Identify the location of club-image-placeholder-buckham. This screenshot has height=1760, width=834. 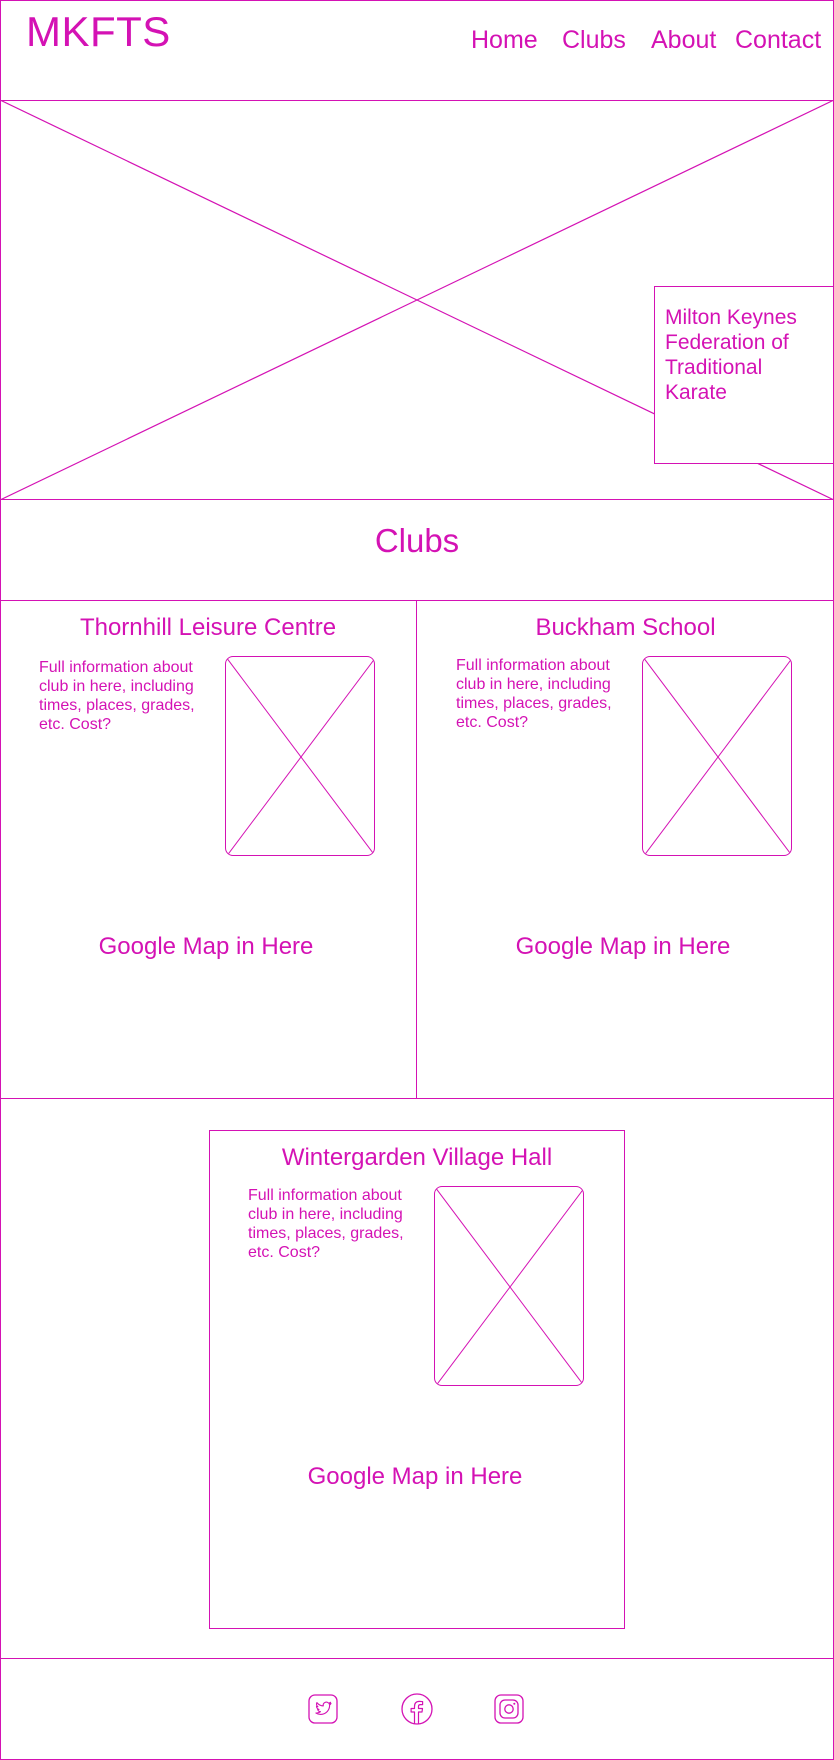
(717, 756).